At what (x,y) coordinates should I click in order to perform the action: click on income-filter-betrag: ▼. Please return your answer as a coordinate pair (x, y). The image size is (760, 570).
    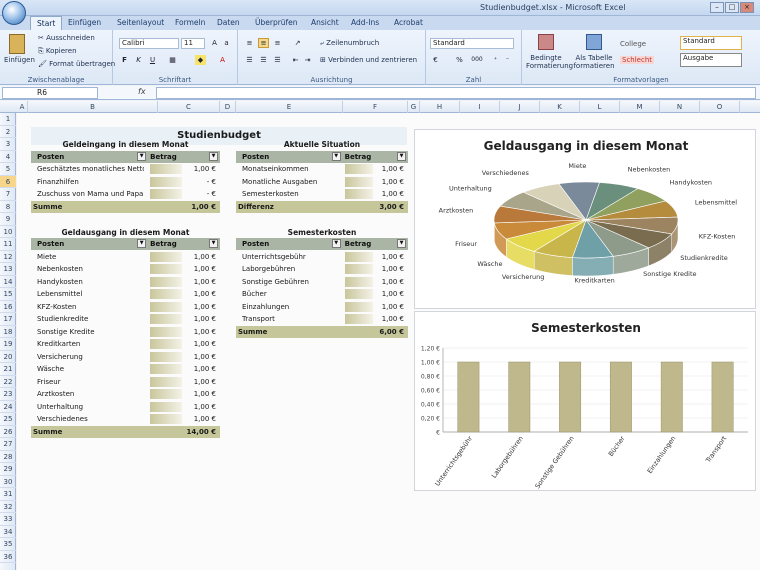
    Looking at the image, I should click on (213, 156).